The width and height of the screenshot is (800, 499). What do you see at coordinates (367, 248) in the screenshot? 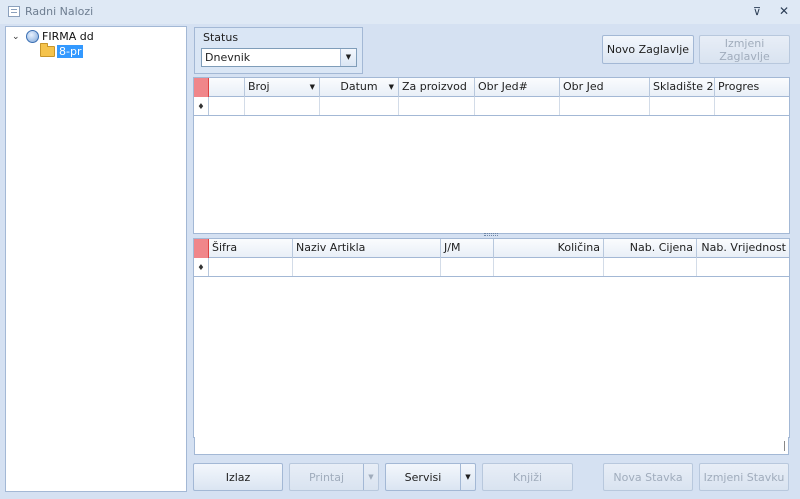
I see `column-header-naziv-artikla: Naziv Artikla` at bounding box center [367, 248].